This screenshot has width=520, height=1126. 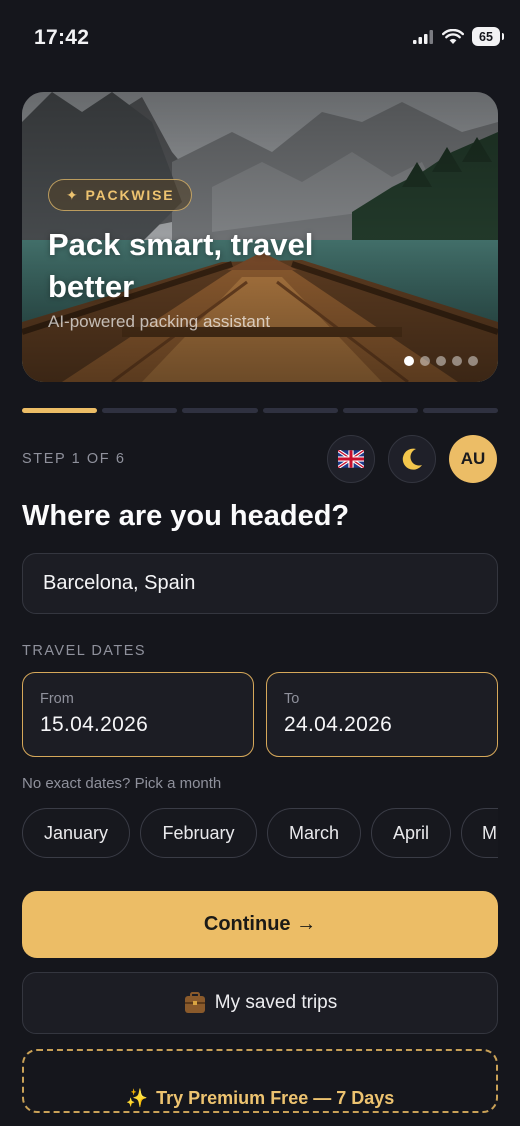 I want to click on travel-dates-label: TRAVEL DATES, so click(x=84, y=651).